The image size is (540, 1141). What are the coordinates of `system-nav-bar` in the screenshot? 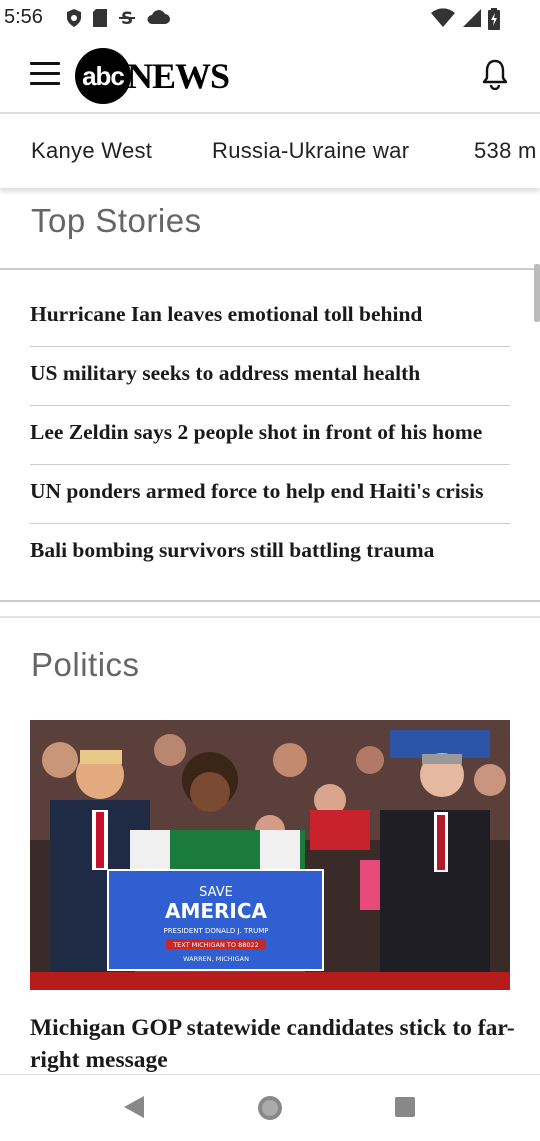 It's located at (270, 1110).